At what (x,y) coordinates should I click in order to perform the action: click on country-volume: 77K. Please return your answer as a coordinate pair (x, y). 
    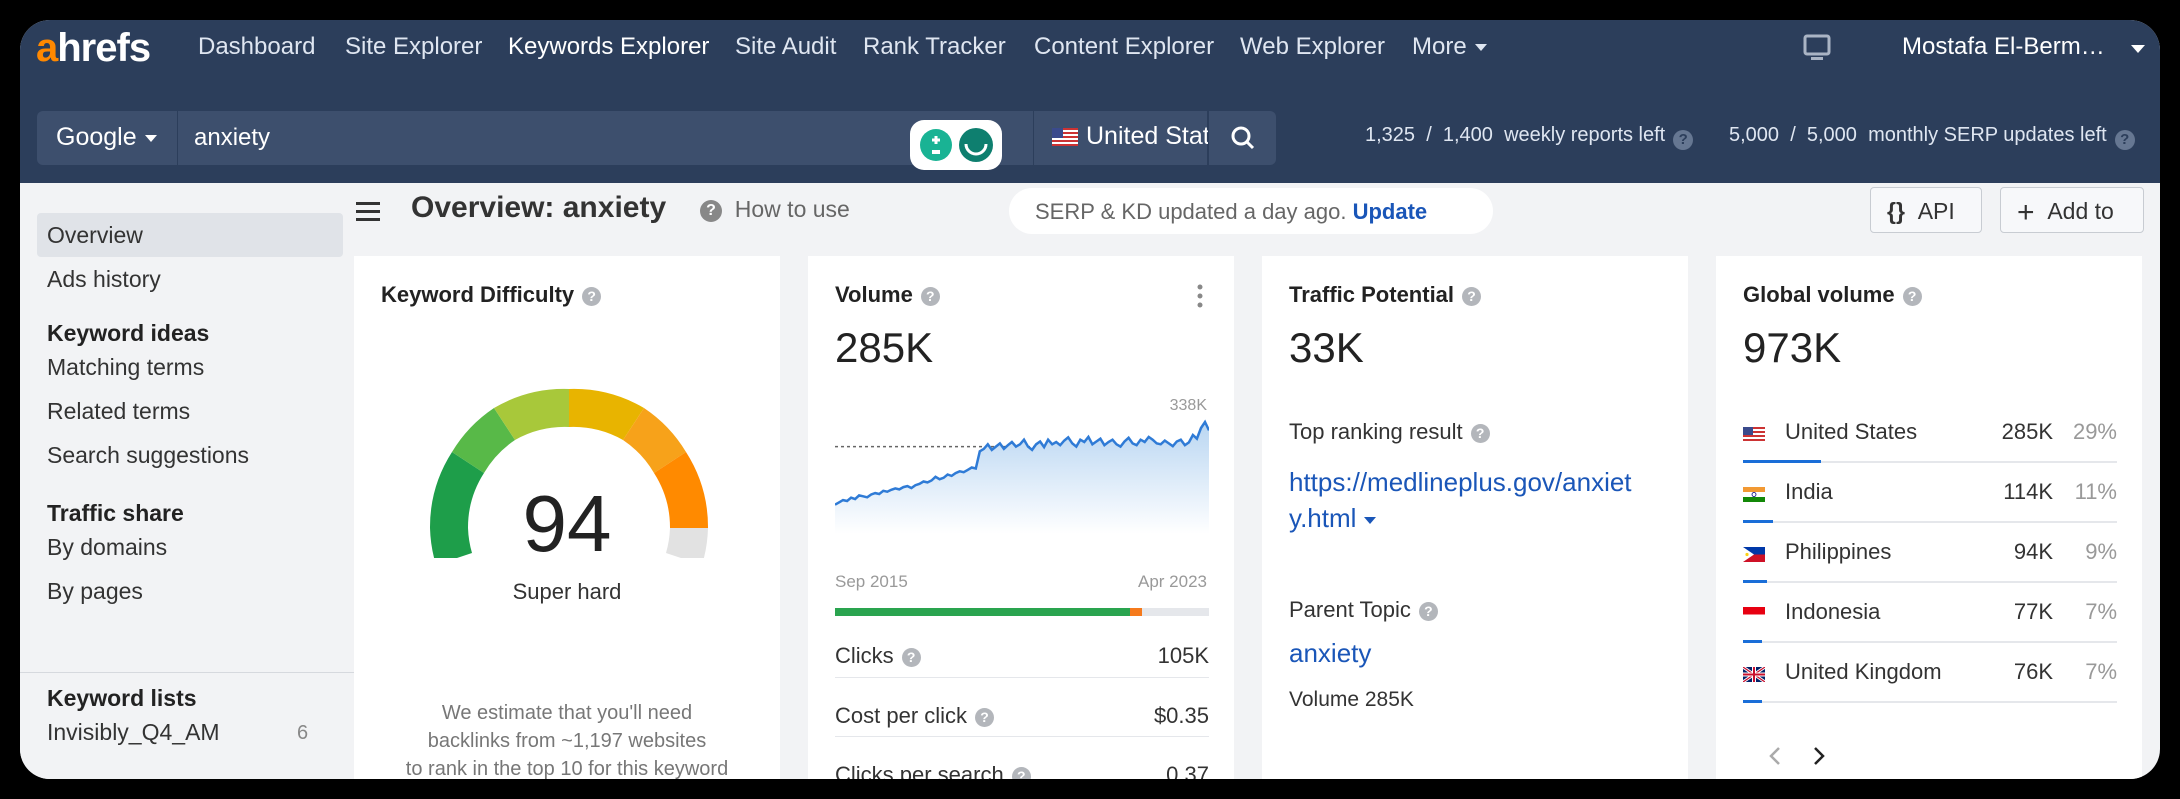
    Looking at the image, I should click on (2033, 611).